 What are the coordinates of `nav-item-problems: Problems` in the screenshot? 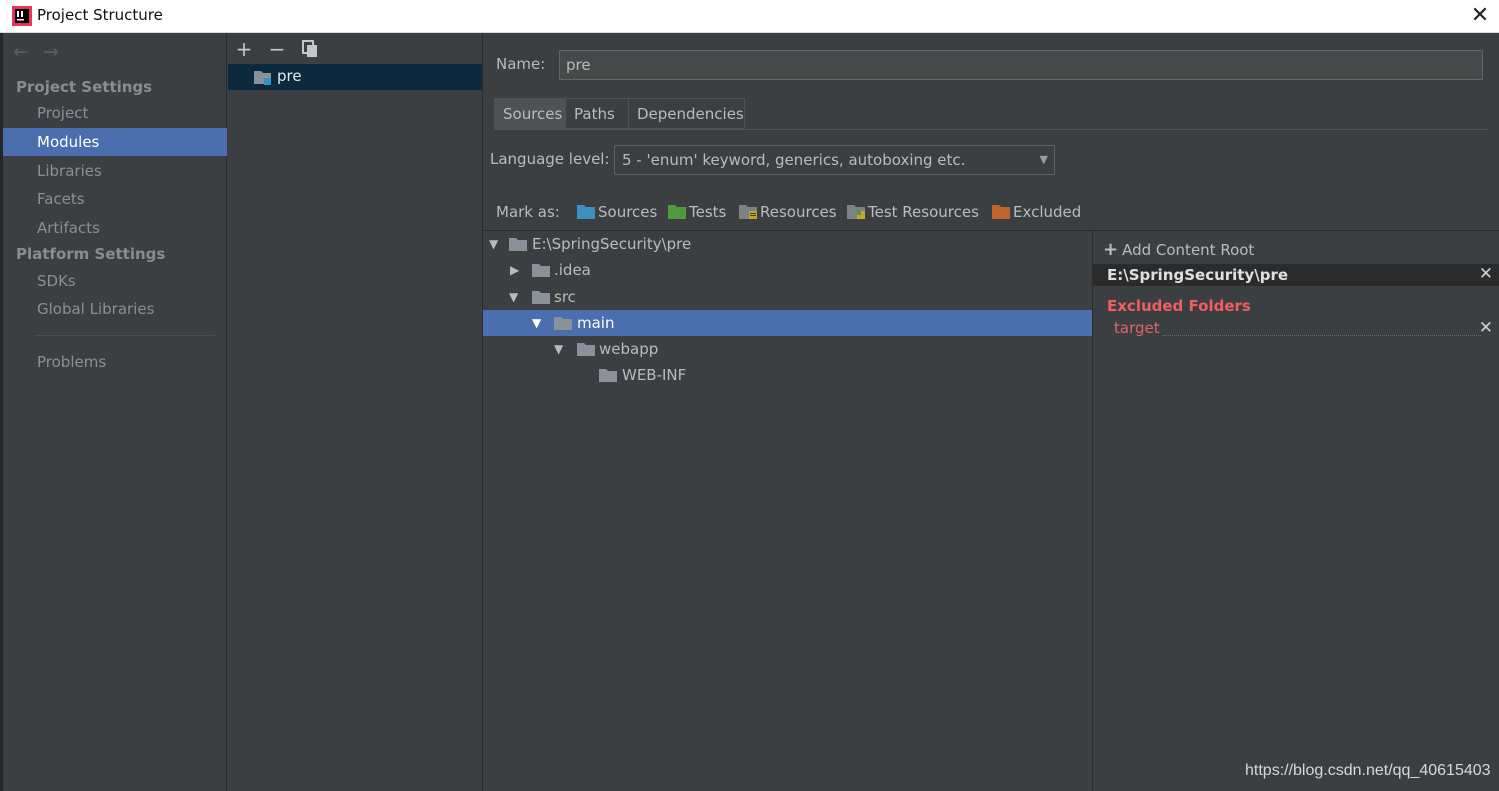 It's located at (115, 362).